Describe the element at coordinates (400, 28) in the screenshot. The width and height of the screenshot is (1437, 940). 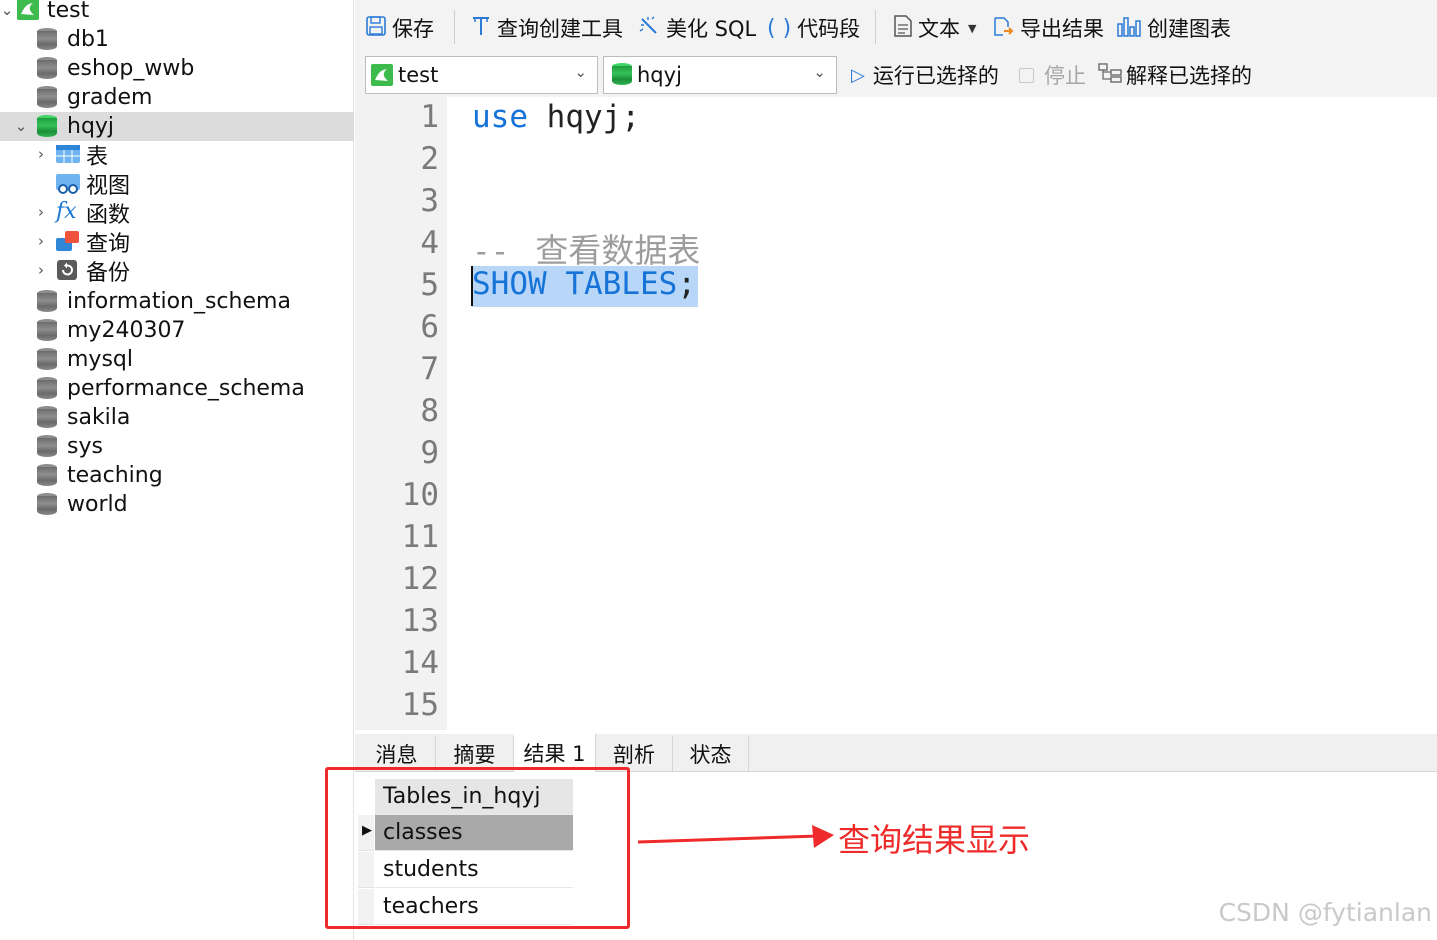
I see `save-button: 保存` at that location.